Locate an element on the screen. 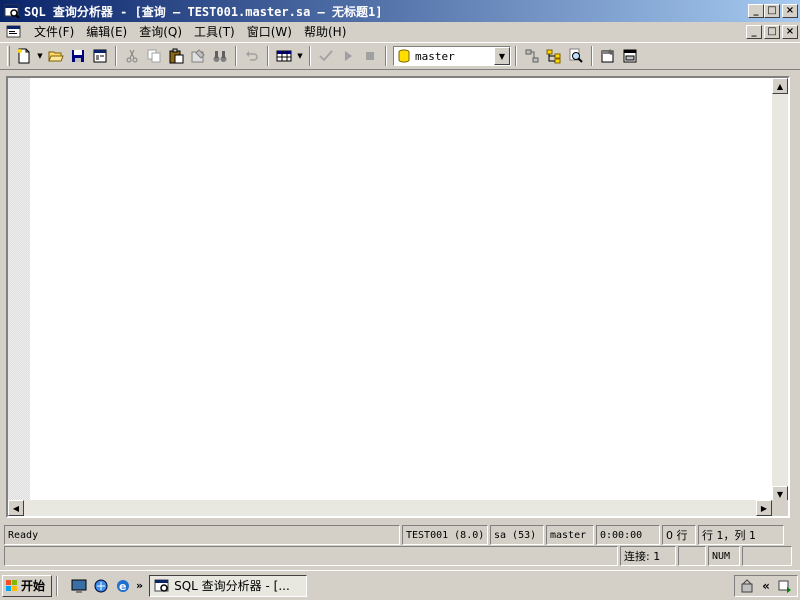  object-browser-button is located at coordinates (554, 56).